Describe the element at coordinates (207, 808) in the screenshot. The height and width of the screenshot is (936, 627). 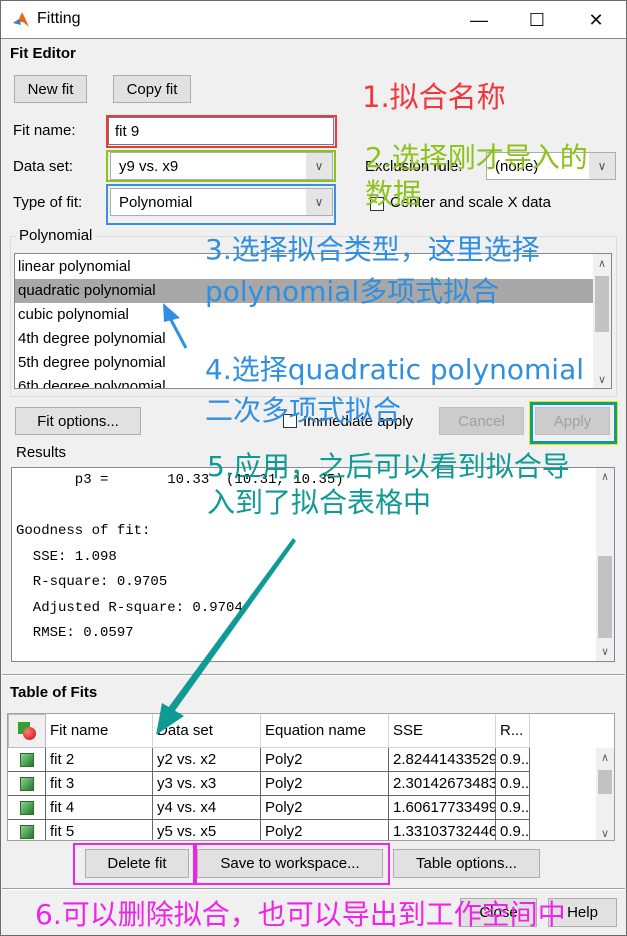
I see `cell-data-set: y4 vs. x4` at that location.